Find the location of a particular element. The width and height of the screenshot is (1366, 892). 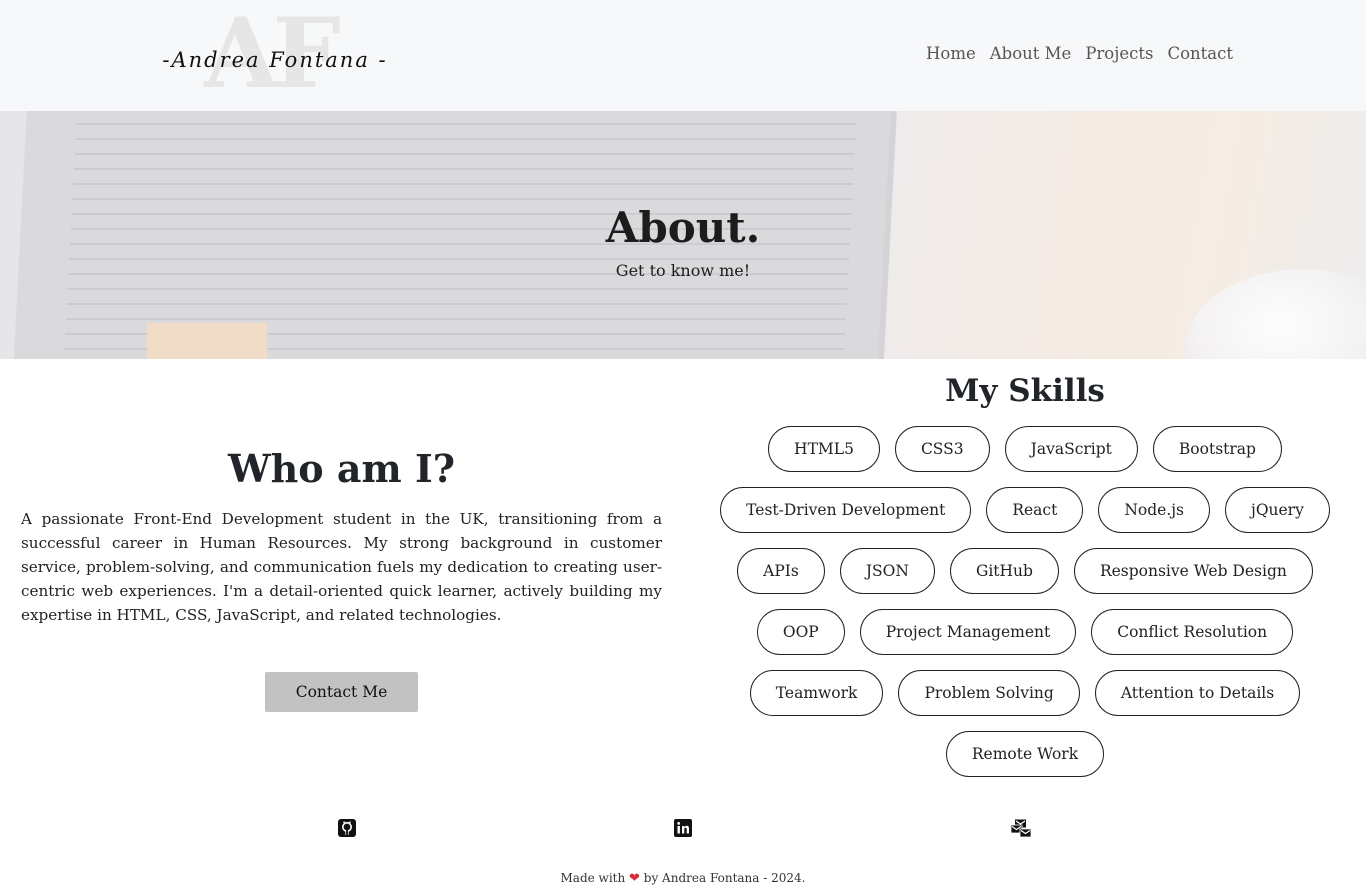

skill-pill: Teamwork is located at coordinates (816, 693).